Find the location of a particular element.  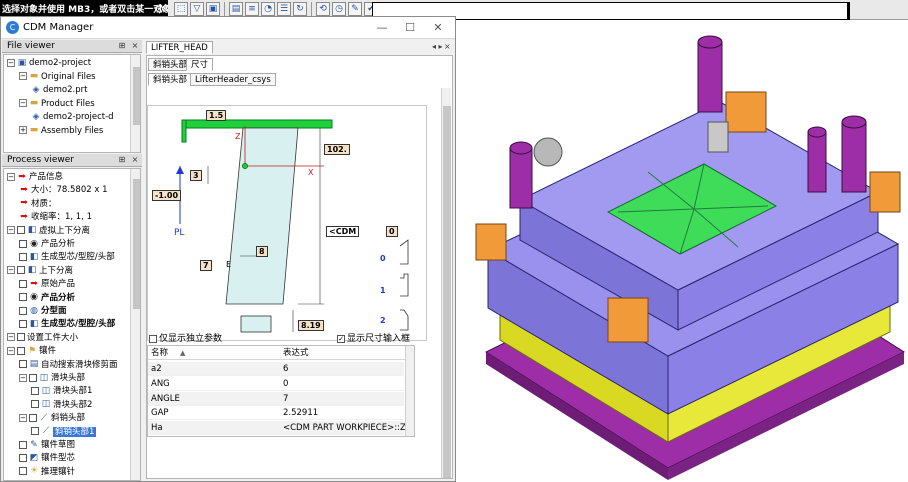

process-tree-item: − ◧ 上下分离 is located at coordinates (40, 271).